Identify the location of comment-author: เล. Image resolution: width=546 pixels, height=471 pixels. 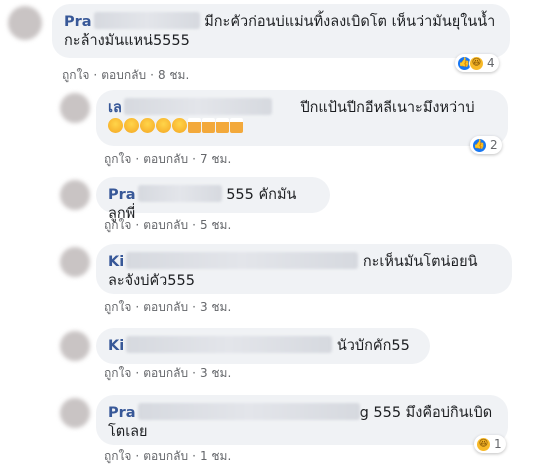
(115, 108).